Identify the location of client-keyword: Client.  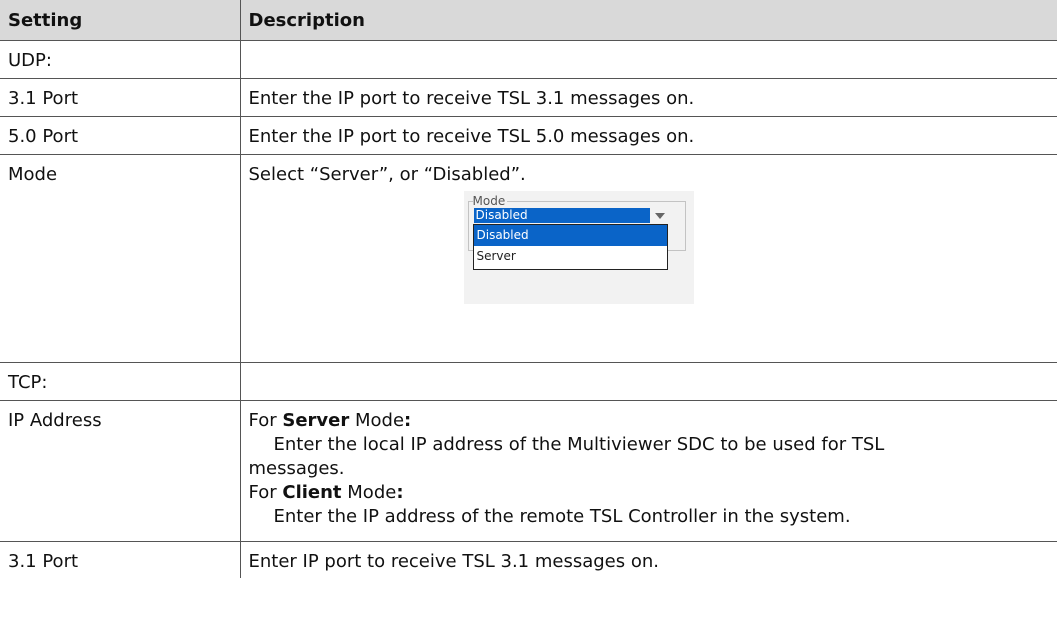
(312, 492).